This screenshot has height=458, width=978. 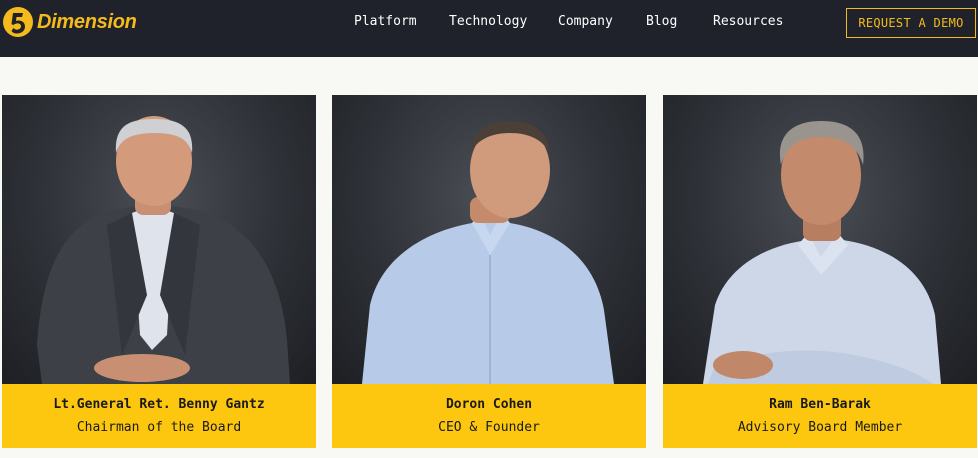 I want to click on team-member-role: Advisory Board Member, so click(x=820, y=427).